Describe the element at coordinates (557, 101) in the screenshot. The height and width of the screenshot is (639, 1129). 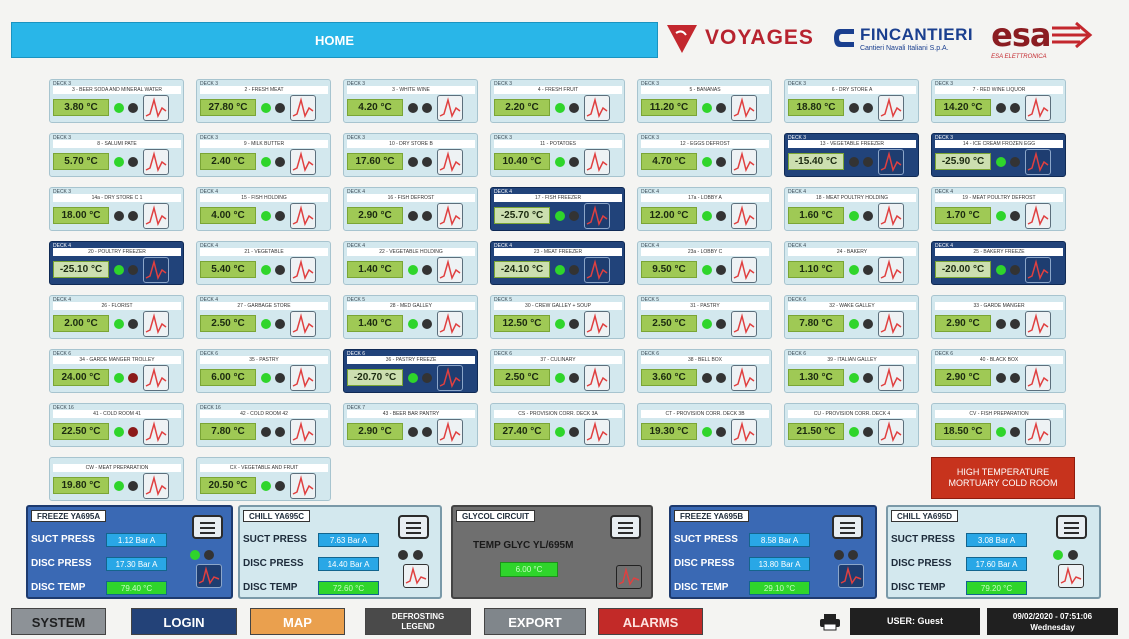
I see `cold-room-tile: DECK 34 - FRESH FRUIT 2.20 °C` at that location.